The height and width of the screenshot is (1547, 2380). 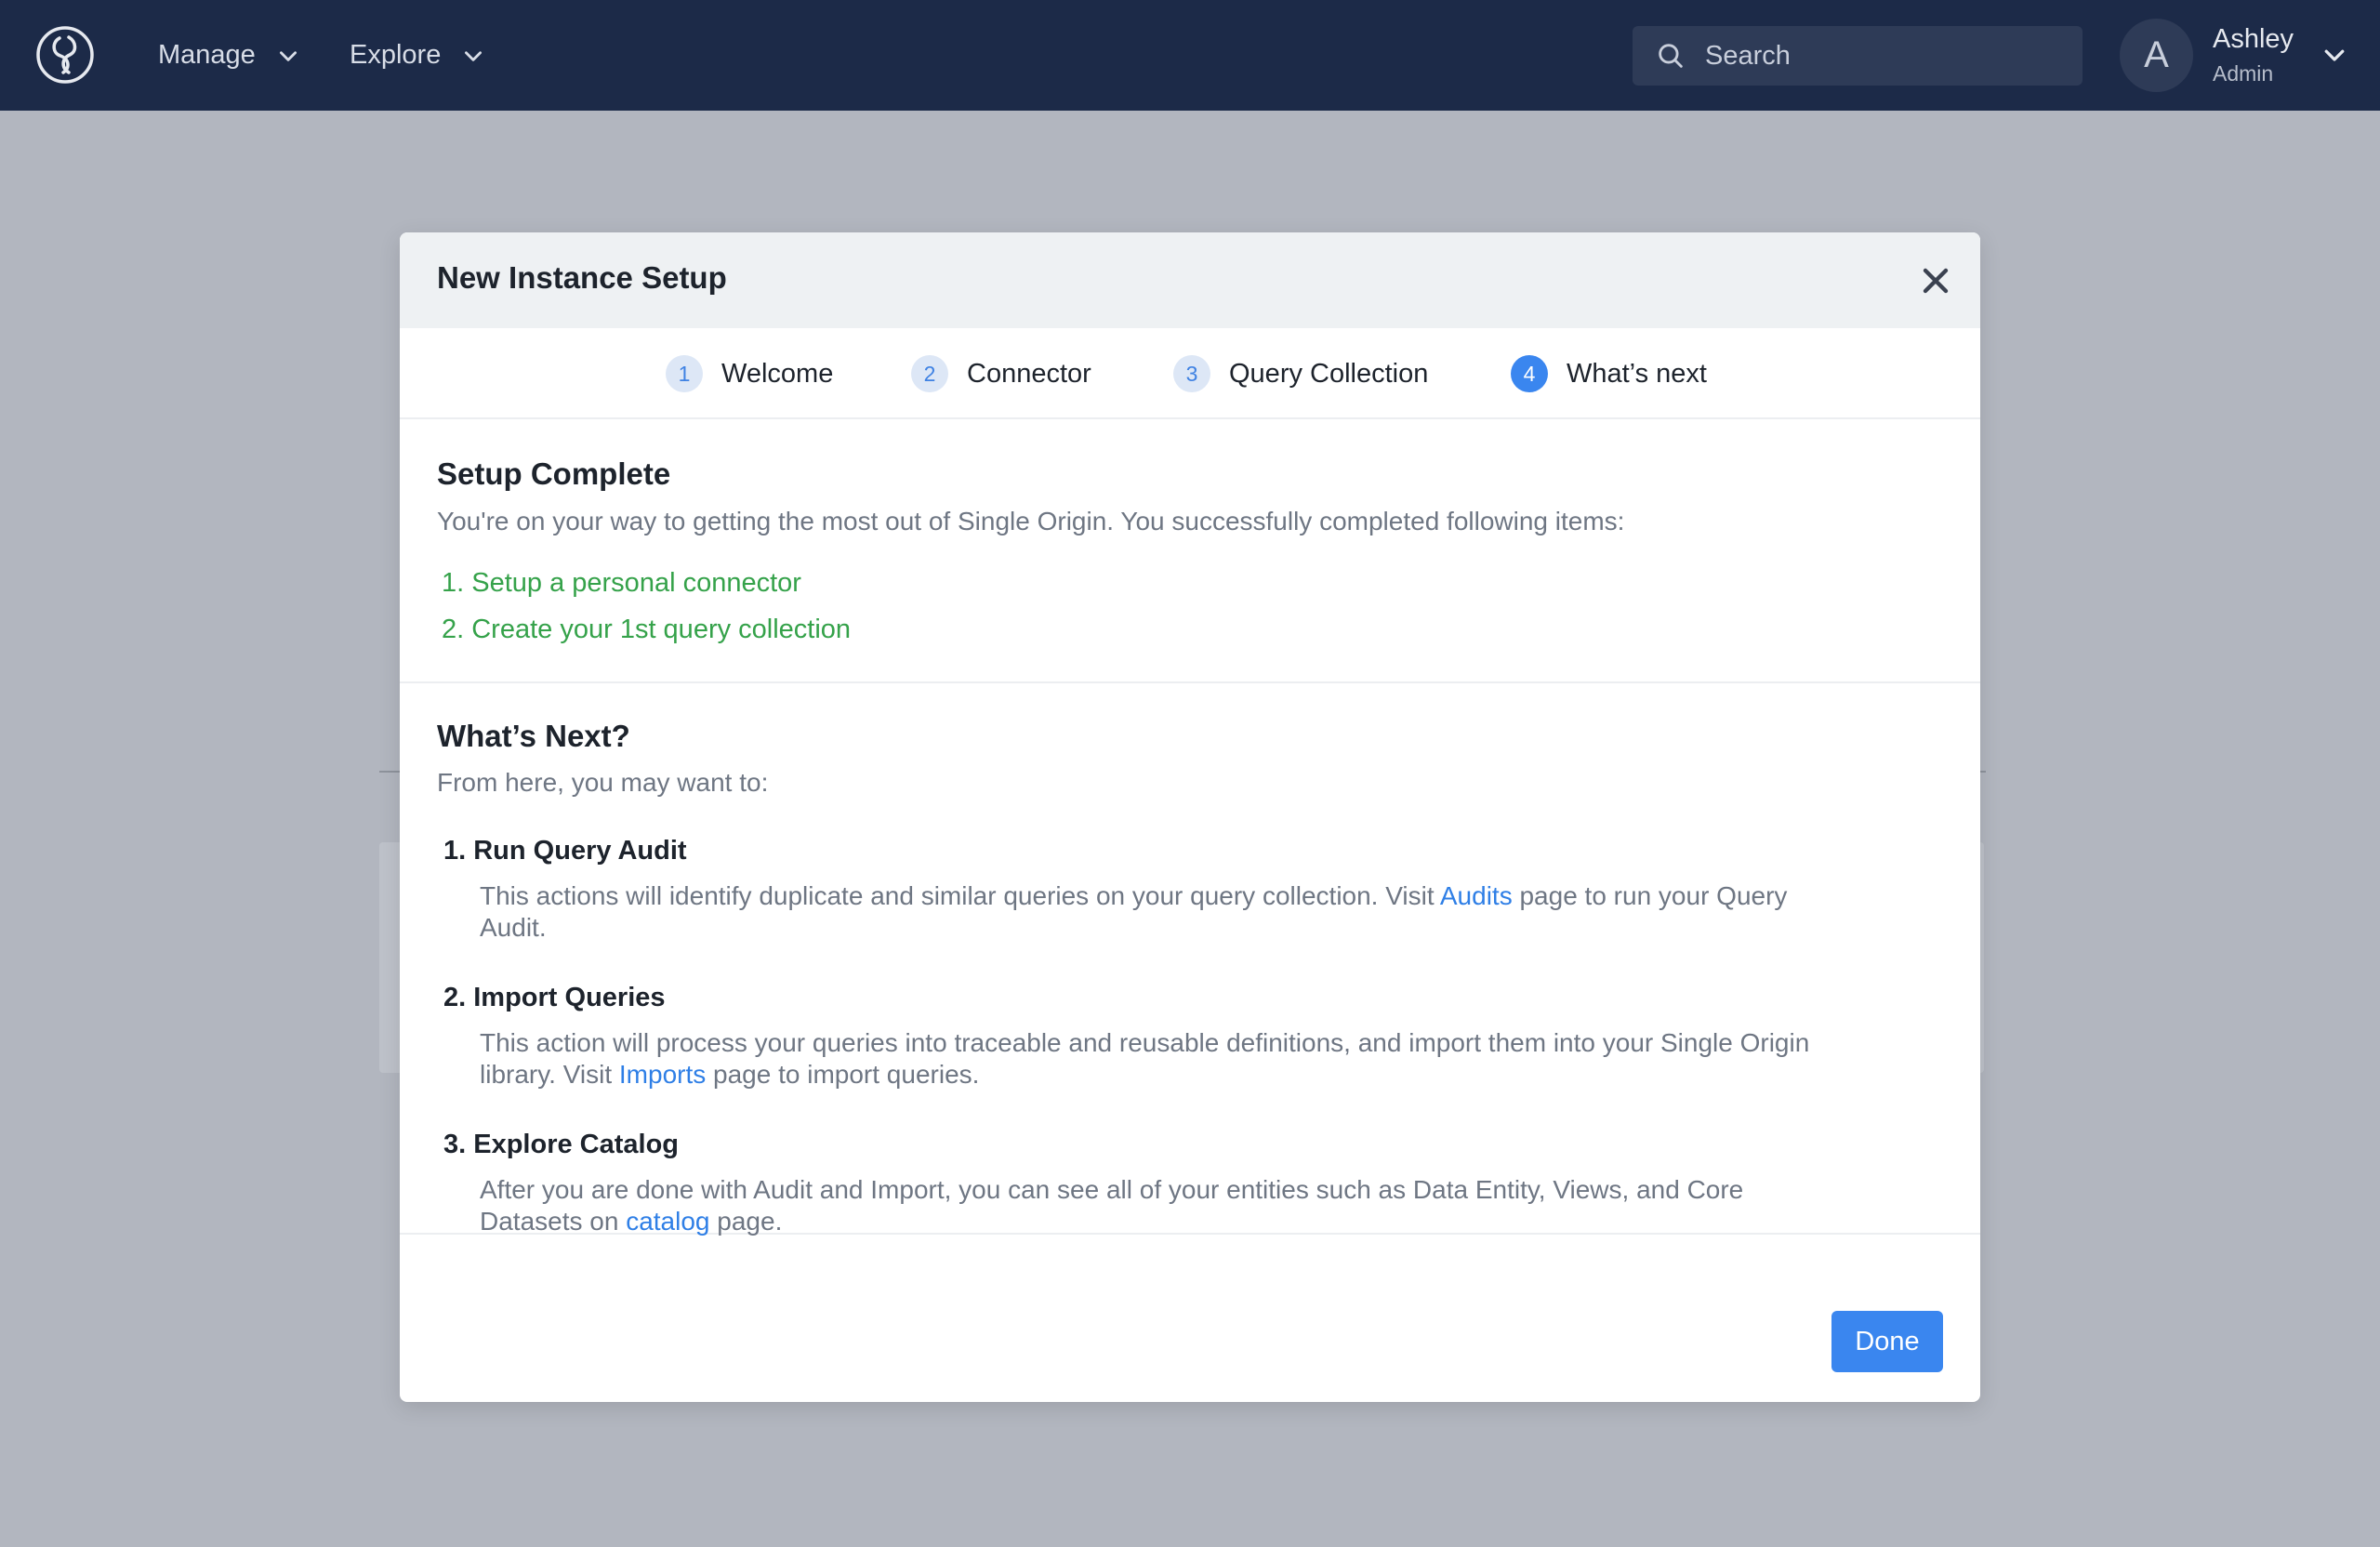 I want to click on search-placeholder: Search, so click(x=1748, y=55).